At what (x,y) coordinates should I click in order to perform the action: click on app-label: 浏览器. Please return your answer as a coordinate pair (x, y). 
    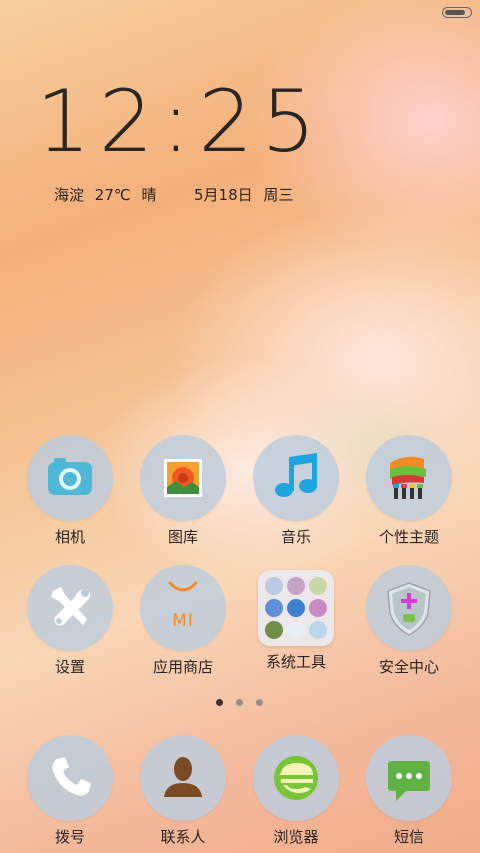
    Looking at the image, I should click on (296, 837).